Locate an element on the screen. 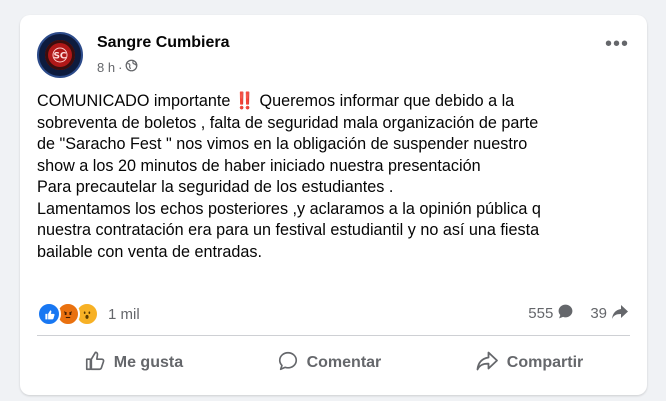 The width and height of the screenshot is (666, 401). share-button: Compartir is located at coordinates (529, 363).